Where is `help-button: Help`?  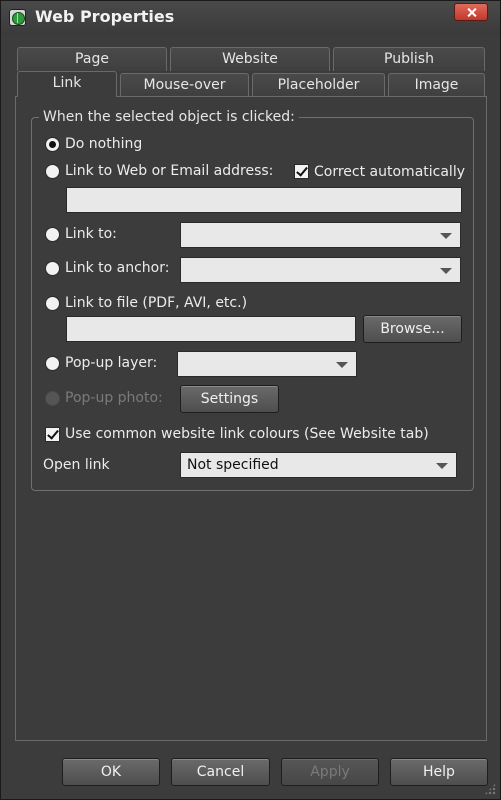 help-button: Help is located at coordinates (439, 772).